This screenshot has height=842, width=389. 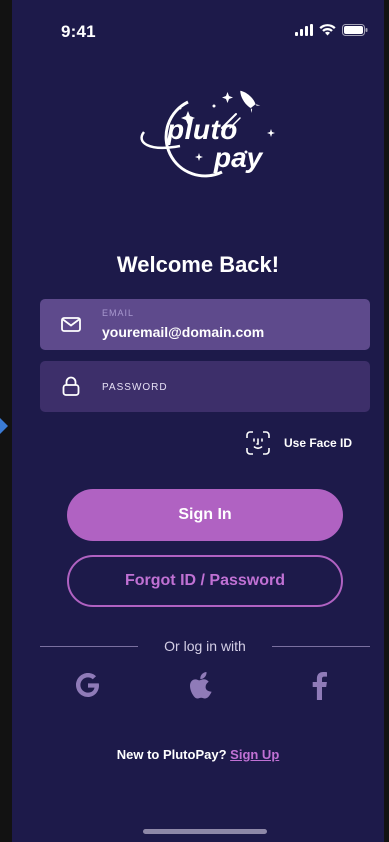 What do you see at coordinates (318, 443) in the screenshot?
I see `face-id-label: Use Face ID` at bounding box center [318, 443].